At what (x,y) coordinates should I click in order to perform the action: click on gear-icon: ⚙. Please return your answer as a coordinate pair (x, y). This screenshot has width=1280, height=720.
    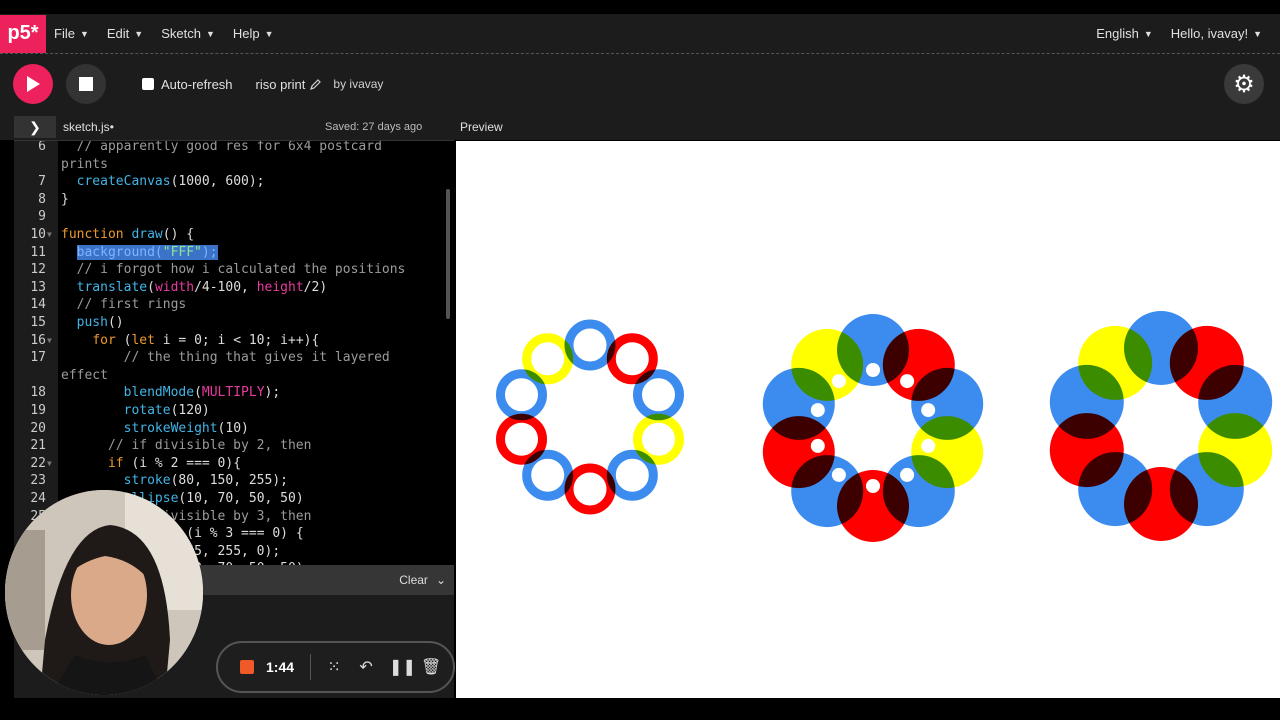
    Looking at the image, I should click on (1244, 84).